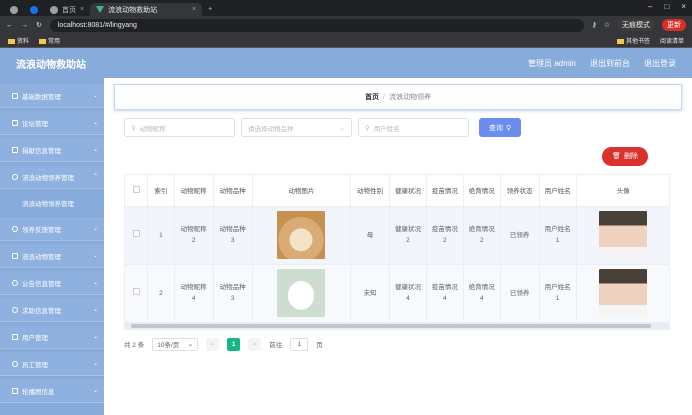  What do you see at coordinates (15, 363) in the screenshot?
I see `clock-icon` at bounding box center [15, 363].